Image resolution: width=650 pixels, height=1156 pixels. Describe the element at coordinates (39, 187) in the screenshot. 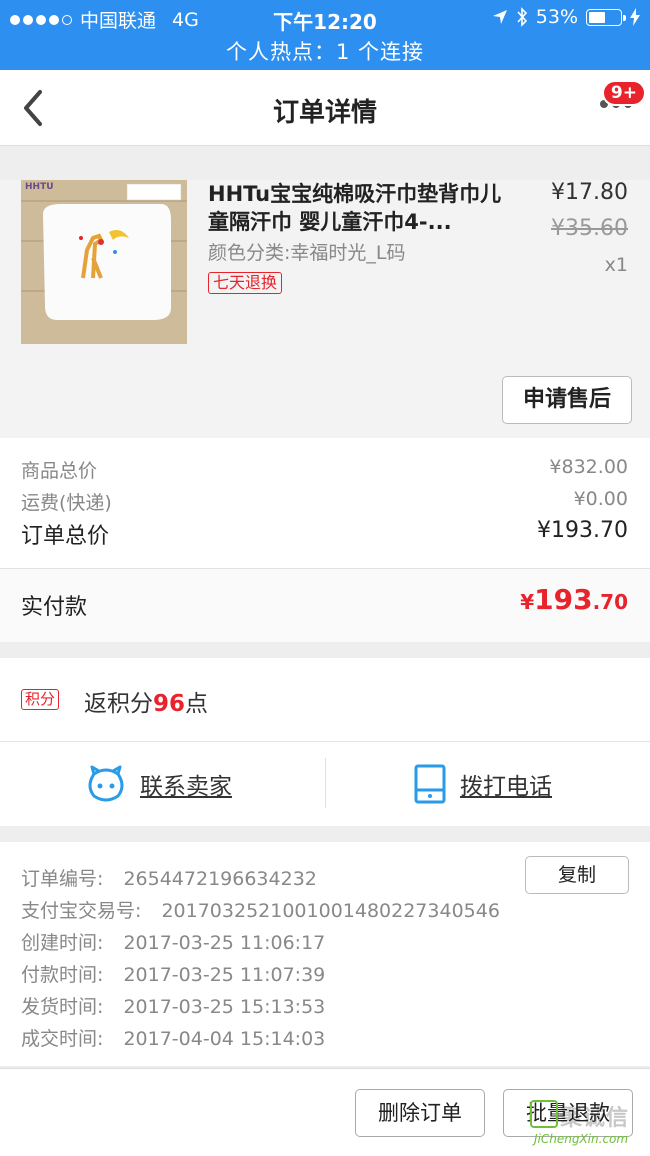

I see `product-image-brand: HHTU` at that location.